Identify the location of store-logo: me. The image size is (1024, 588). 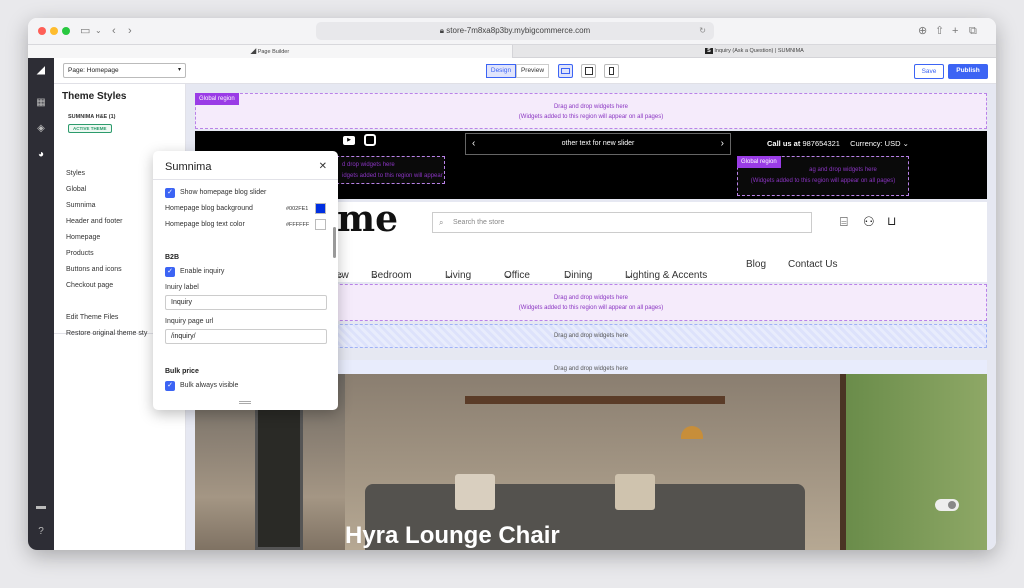
(367, 219).